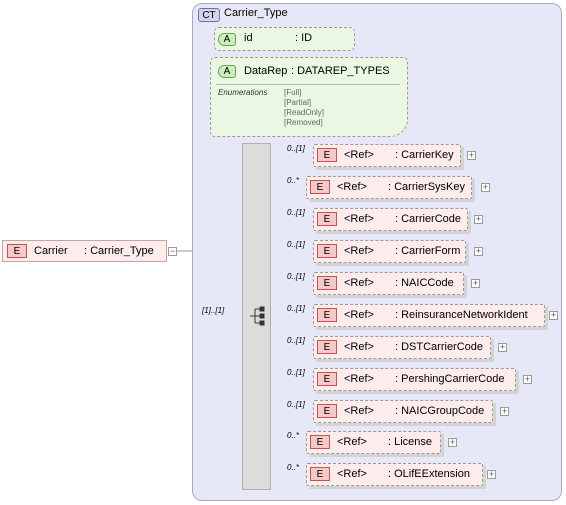  I want to click on complex-type-title: Carrier_Type, so click(256, 13).